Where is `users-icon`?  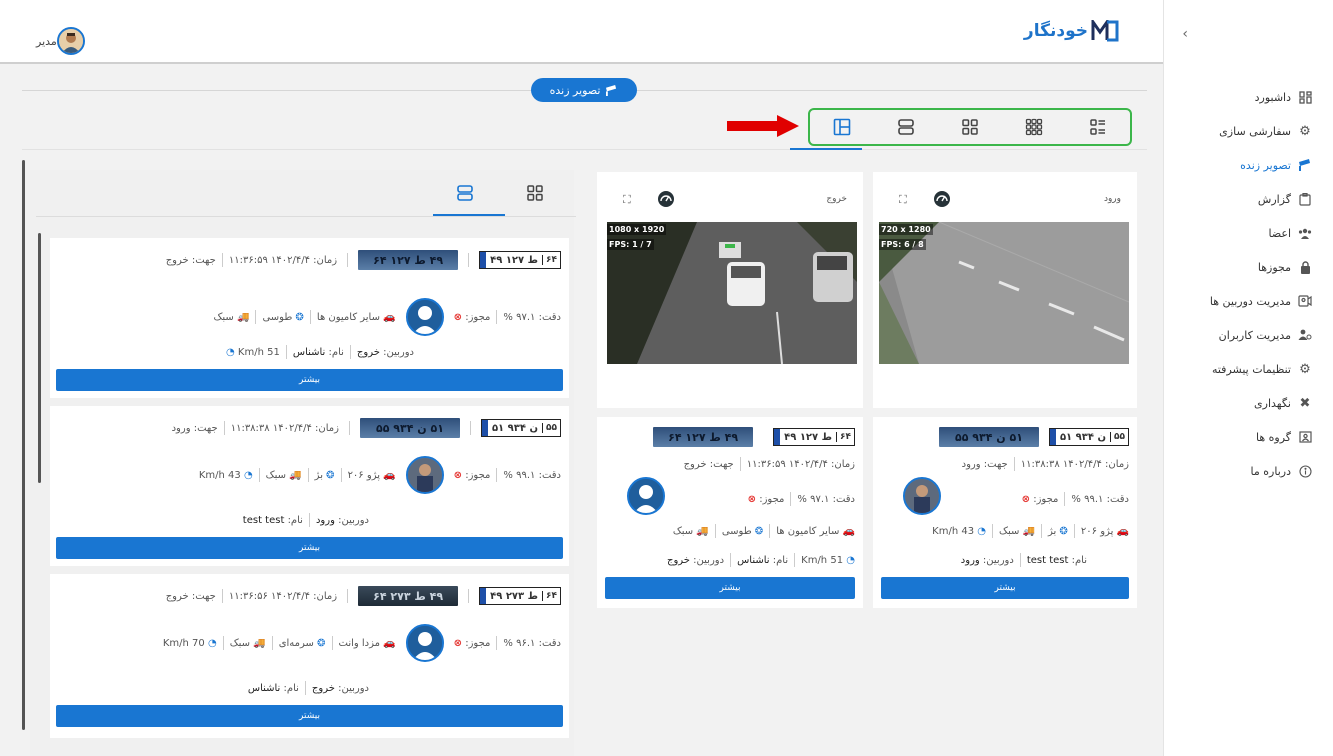
users-icon is located at coordinates (1305, 335).